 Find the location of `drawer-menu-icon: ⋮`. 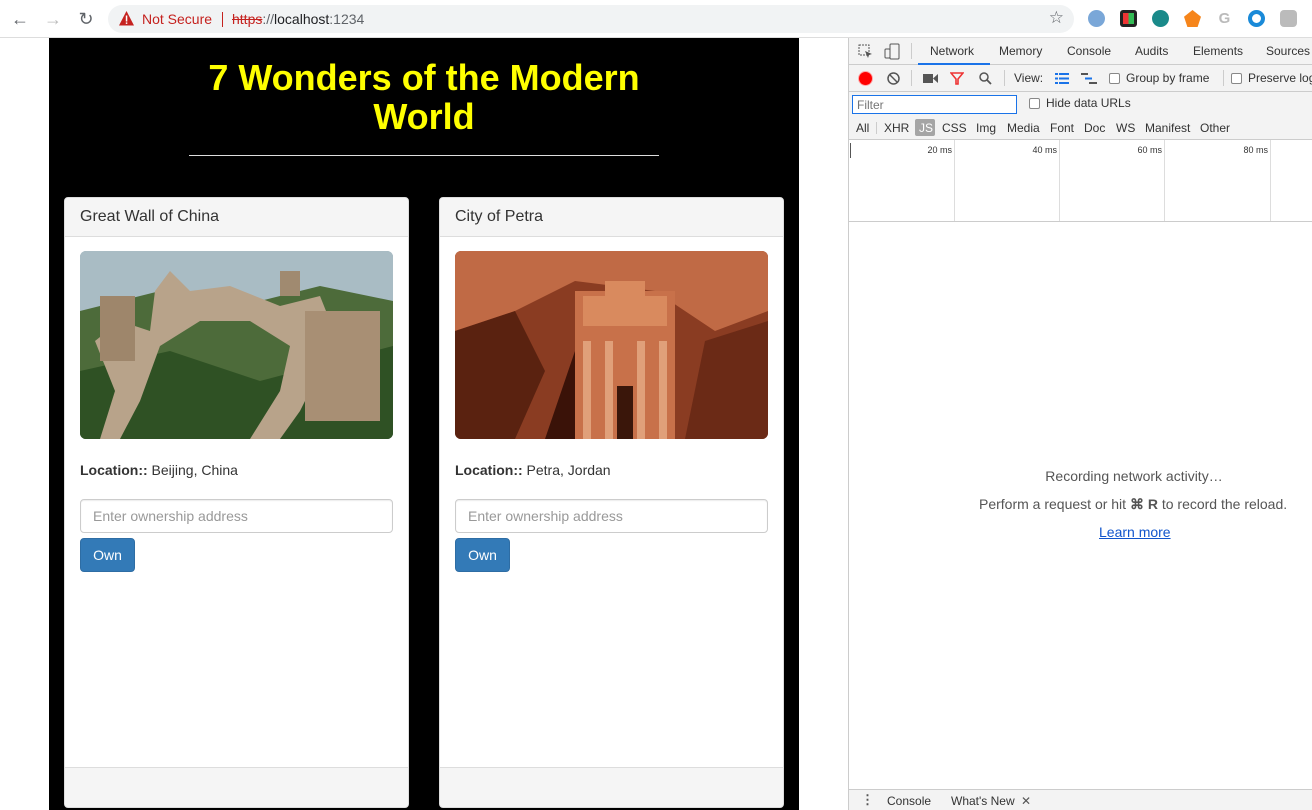

drawer-menu-icon: ⋮ is located at coordinates (867, 800).